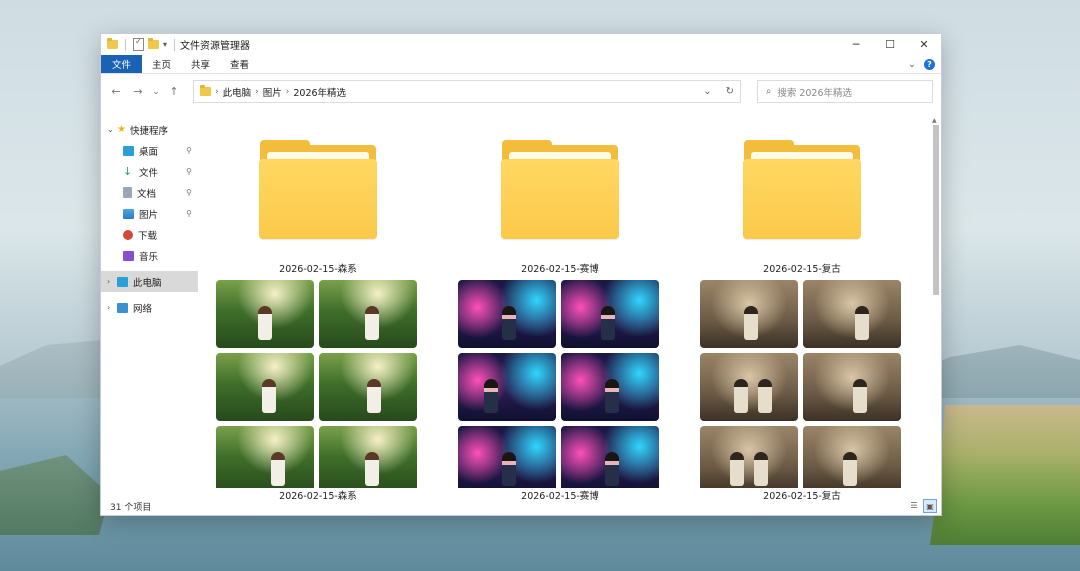  What do you see at coordinates (149, 192) in the screenshot?
I see `sidebar-item-documents: 文档 ⚲` at bounding box center [149, 192].